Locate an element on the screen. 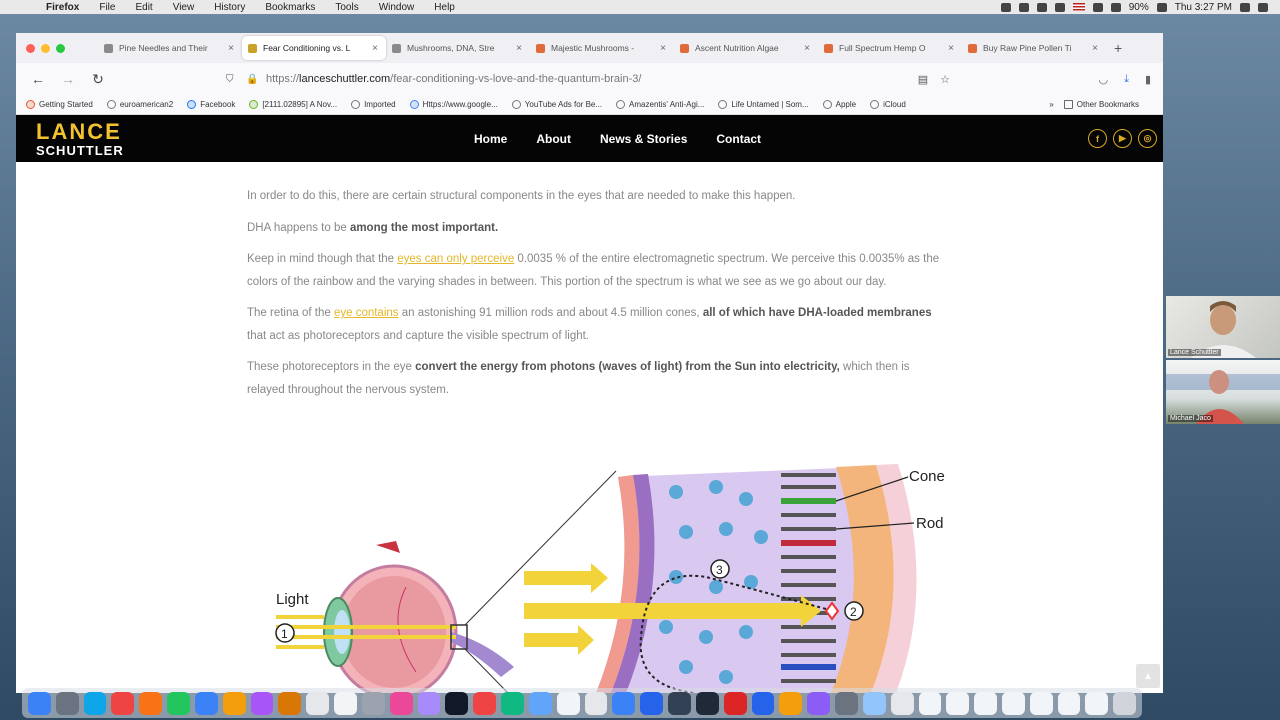 This screenshot has height=720, width=1280. tracking-shield-icon: ⛉ is located at coordinates (233, 79).